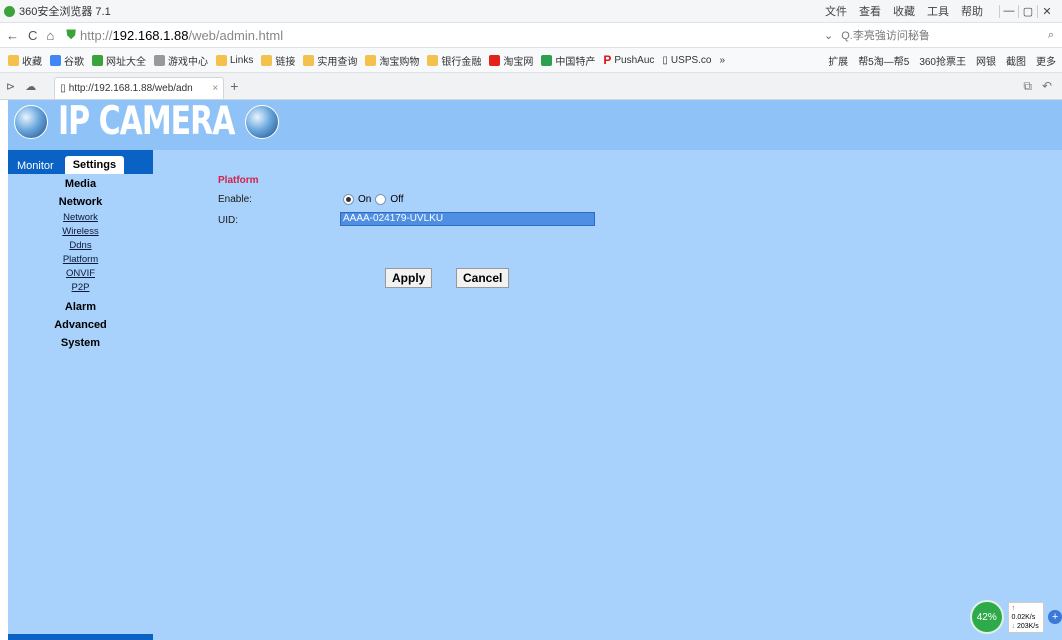 This screenshot has height=640, width=1062. What do you see at coordinates (150, 35) in the screenshot?
I see `url-host: 192.168.1.88` at bounding box center [150, 35].